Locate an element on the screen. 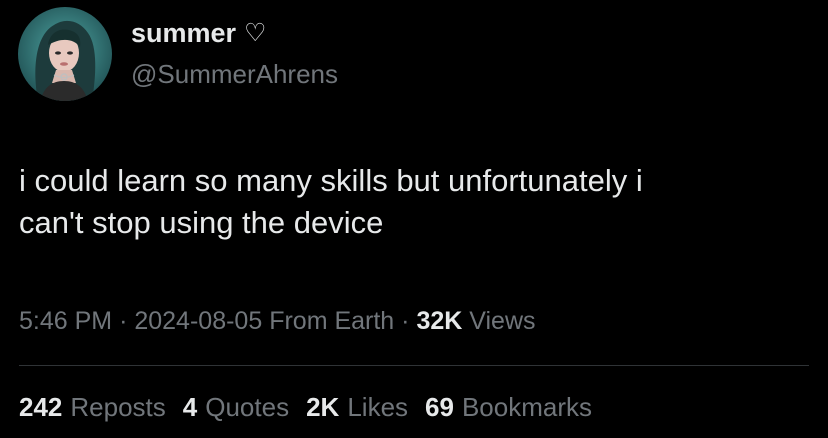 Image resolution: width=828 pixels, height=438 pixels. likes-stat: 2K Likes is located at coordinates (357, 407).